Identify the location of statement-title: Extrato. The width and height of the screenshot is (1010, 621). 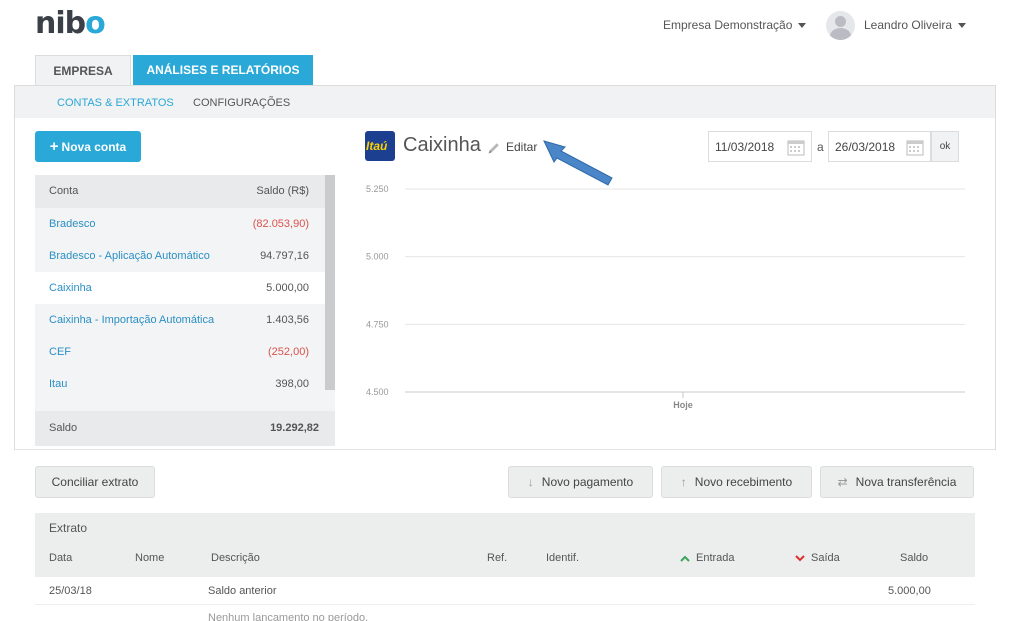
(68, 528).